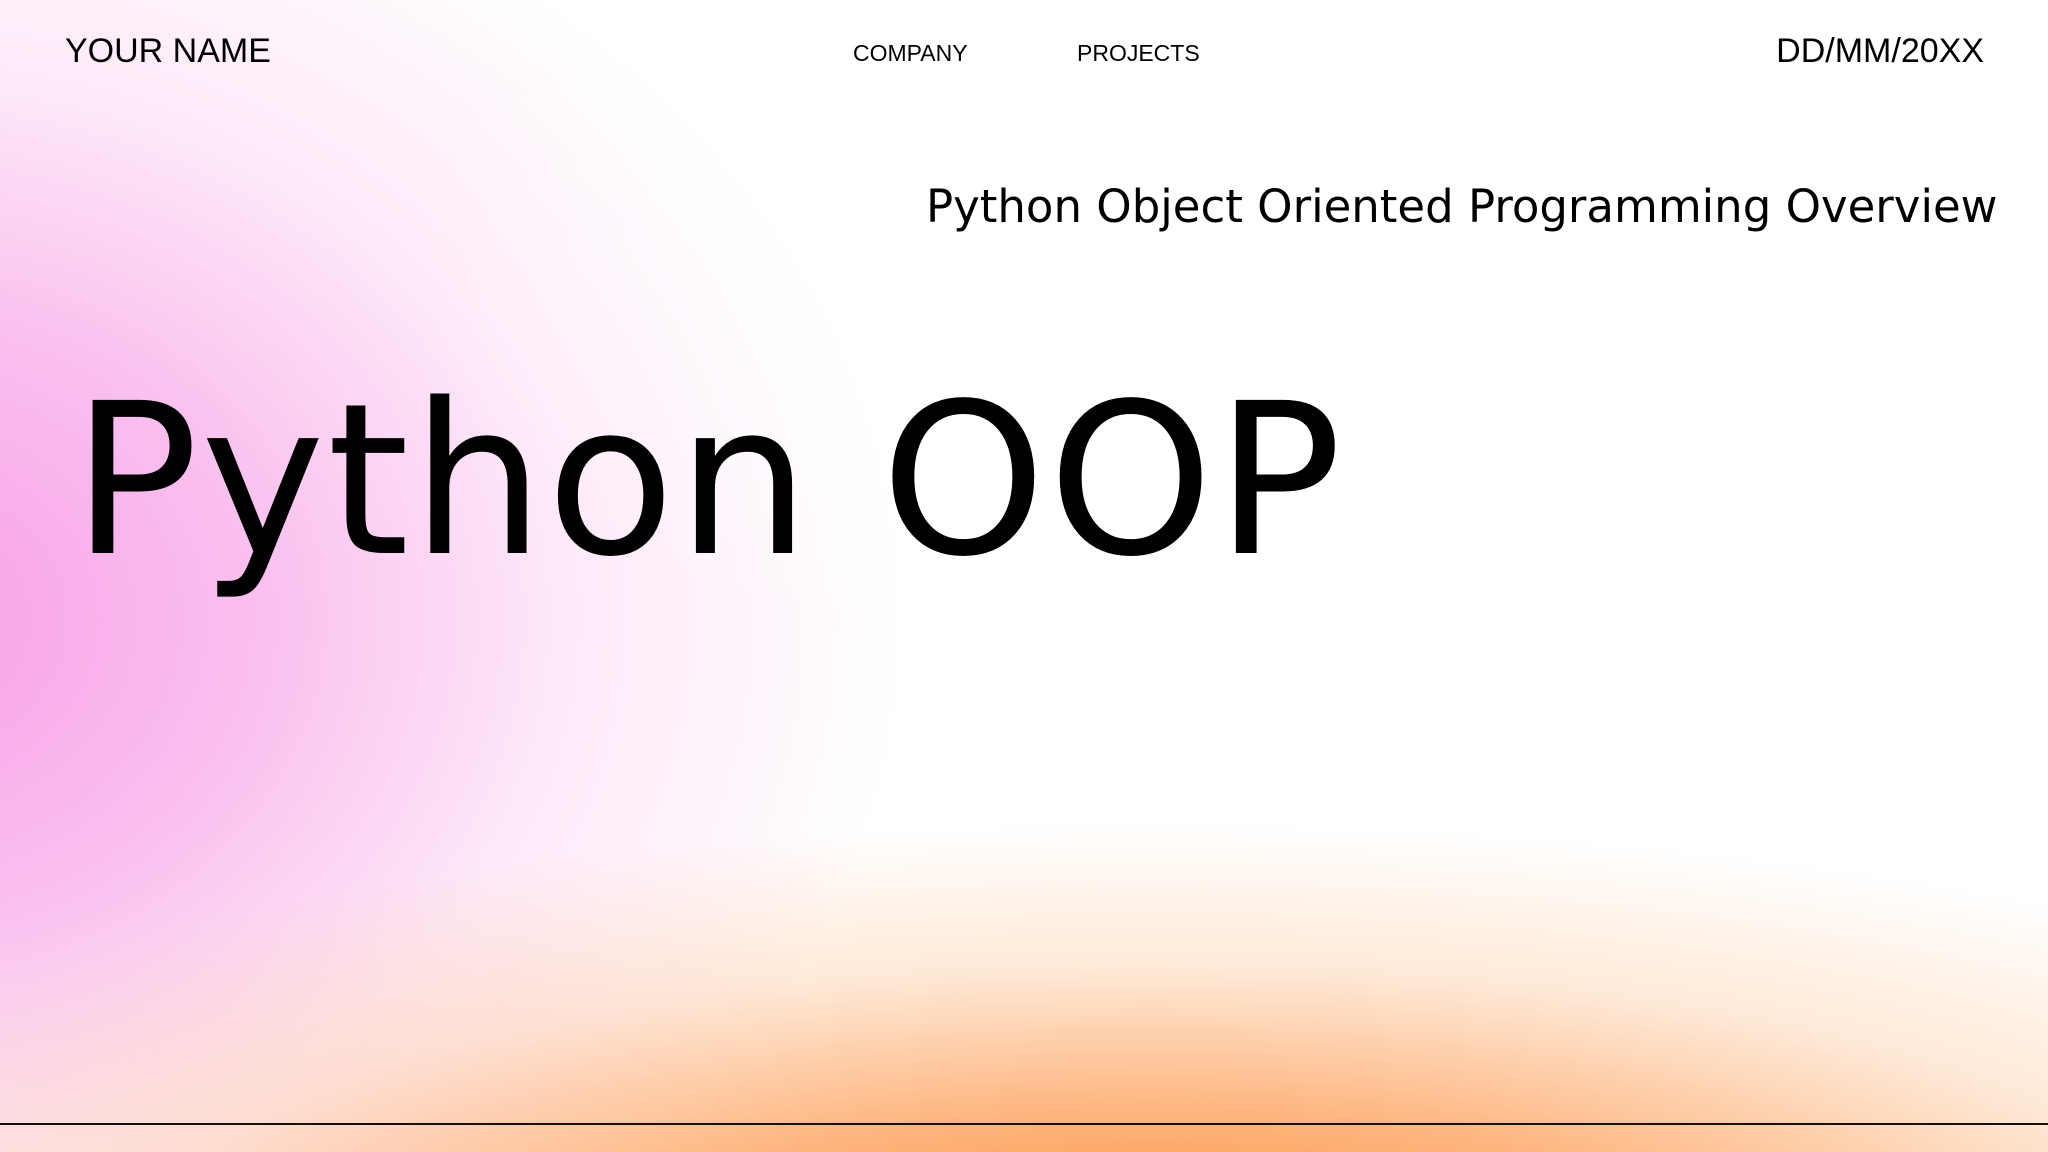 The height and width of the screenshot is (1152, 2048). I want to click on nav-item-projects: PROJECTS, so click(1138, 53).